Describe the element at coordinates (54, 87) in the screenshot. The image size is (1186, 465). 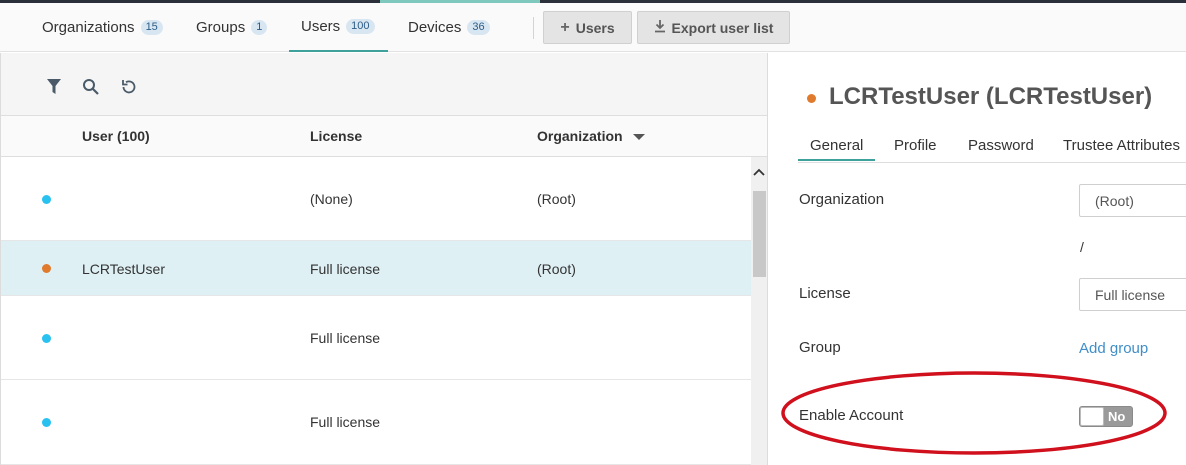
I see `filter-icon` at that location.